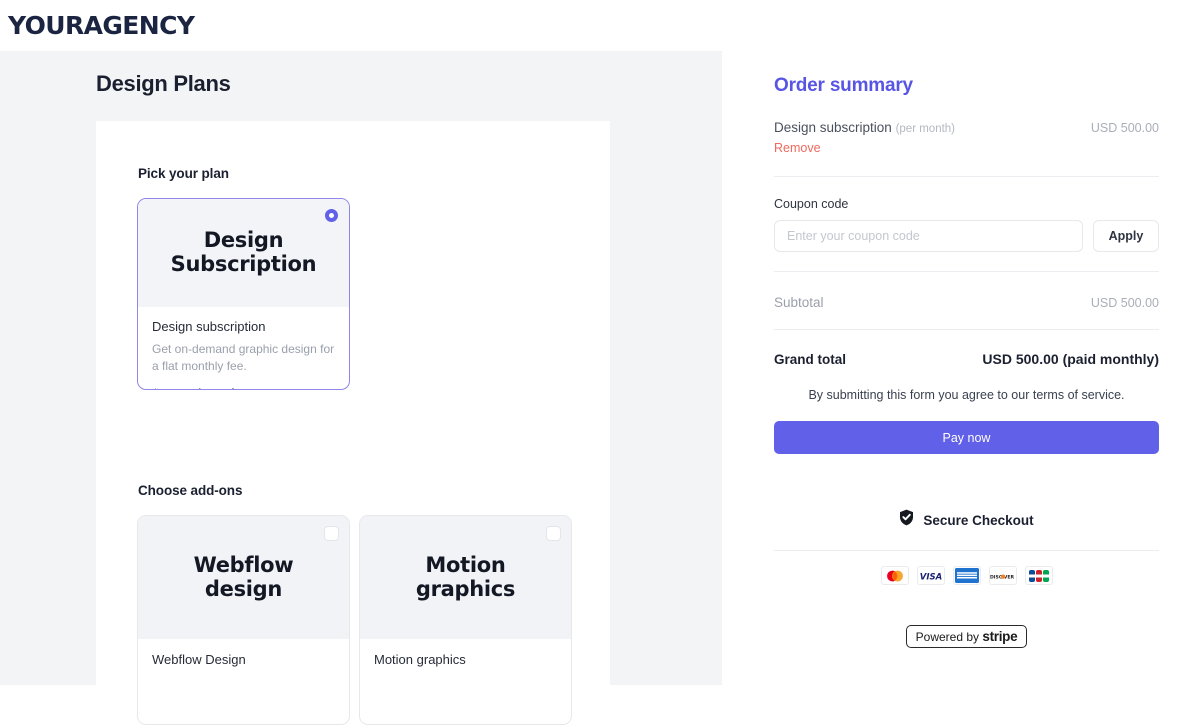 This screenshot has height=725, width=1200. I want to click on addon-artwork: Webflow design, so click(243, 577).